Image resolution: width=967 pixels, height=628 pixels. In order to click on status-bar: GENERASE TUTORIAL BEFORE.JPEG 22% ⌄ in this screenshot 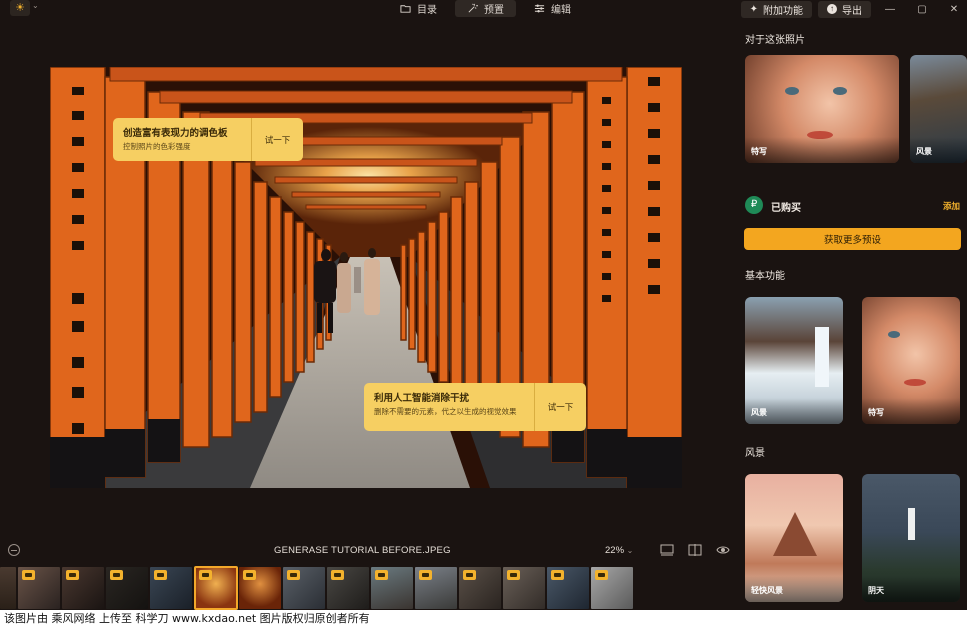, I will do `click(370, 551)`.